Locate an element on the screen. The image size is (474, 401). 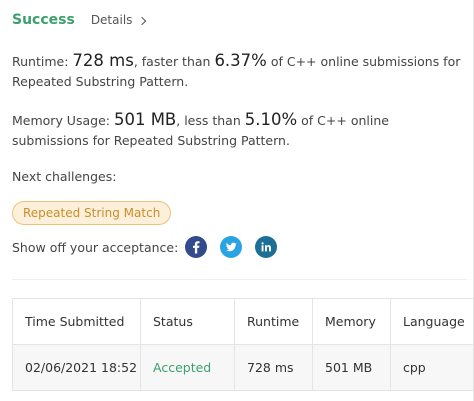
cell-status-link: Accepted is located at coordinates (187, 367).